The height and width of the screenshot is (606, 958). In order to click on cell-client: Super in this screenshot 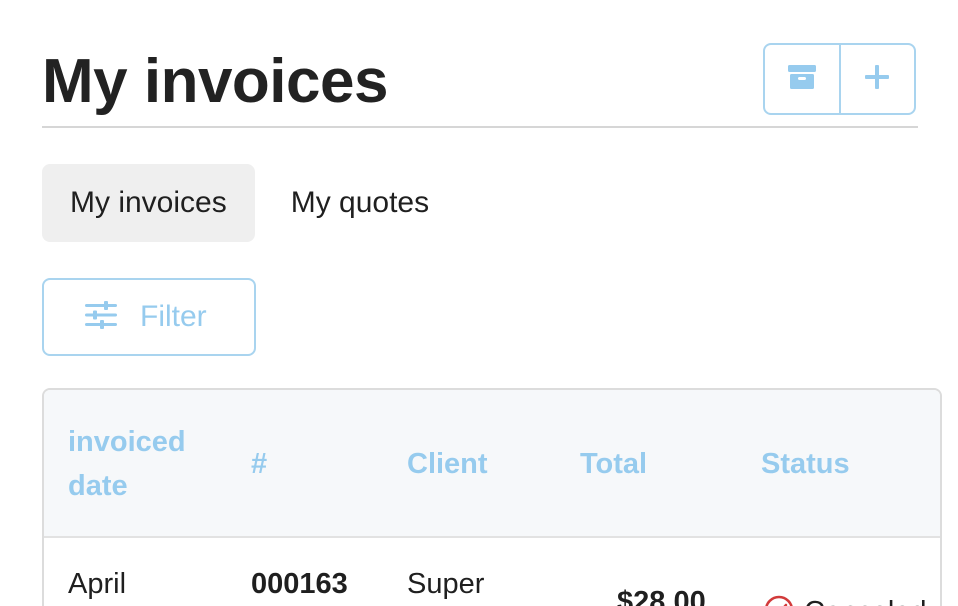, I will do `click(446, 584)`.